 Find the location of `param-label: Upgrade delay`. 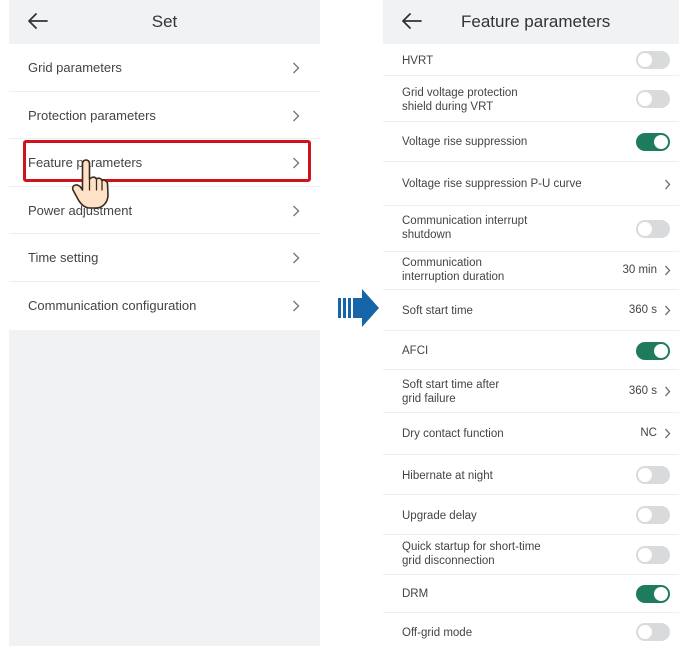

param-label: Upgrade delay is located at coordinates (439, 516).